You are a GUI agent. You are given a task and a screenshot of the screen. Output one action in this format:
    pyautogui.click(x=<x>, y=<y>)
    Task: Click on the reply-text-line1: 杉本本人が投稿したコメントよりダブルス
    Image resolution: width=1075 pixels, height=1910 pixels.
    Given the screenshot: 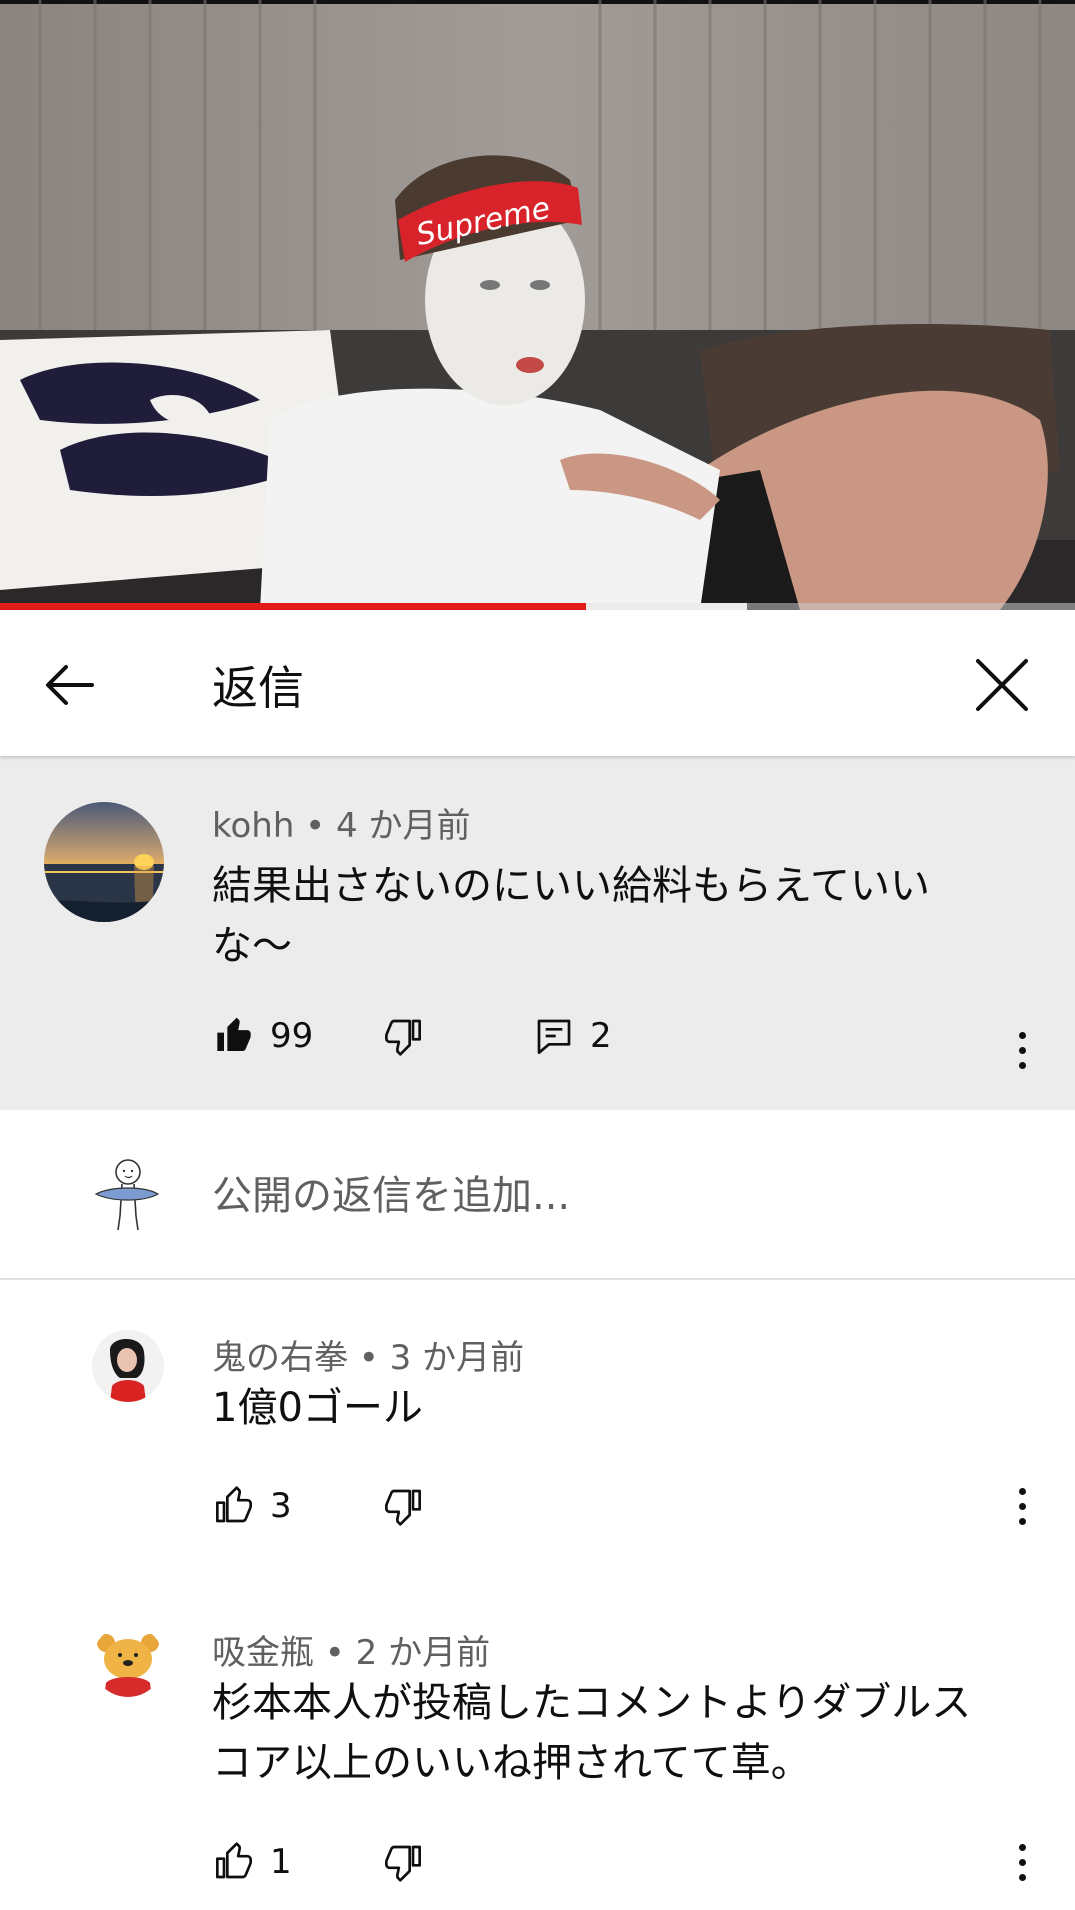 What is the action you would take?
    pyautogui.click(x=592, y=1703)
    